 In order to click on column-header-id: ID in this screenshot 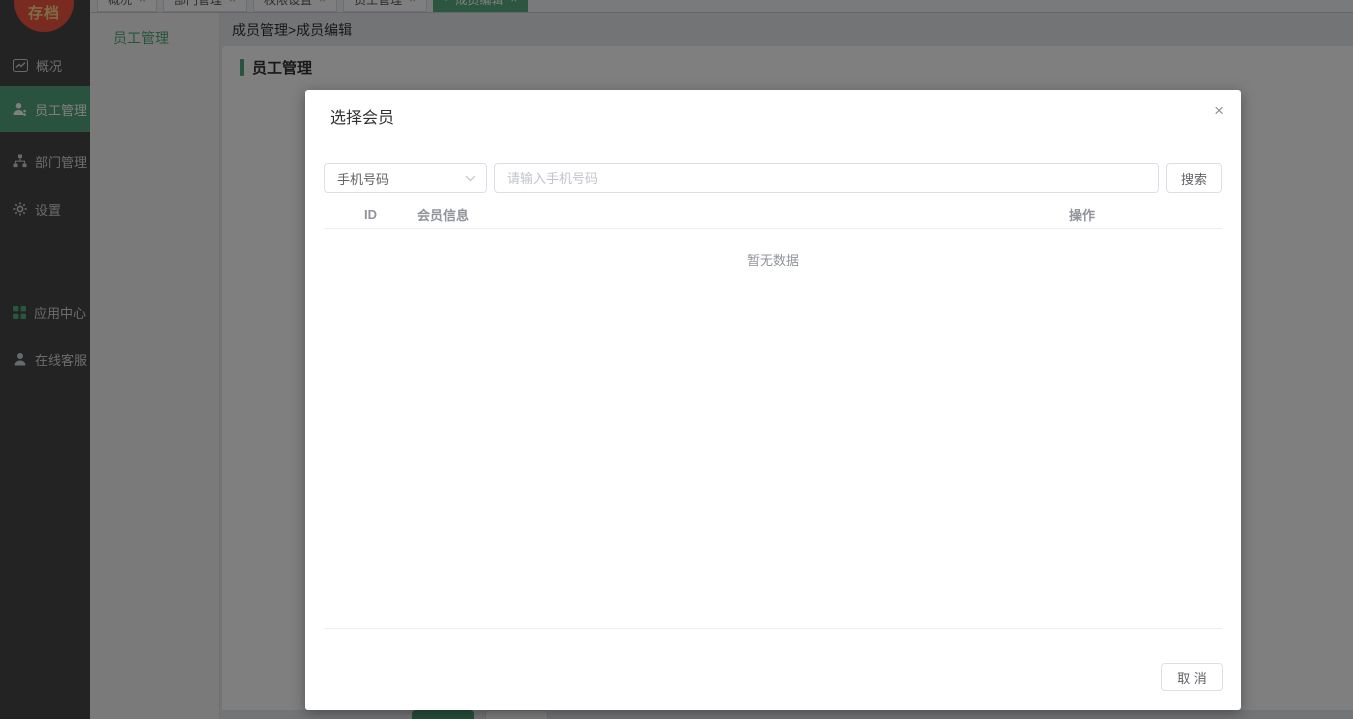, I will do `click(370, 214)`.